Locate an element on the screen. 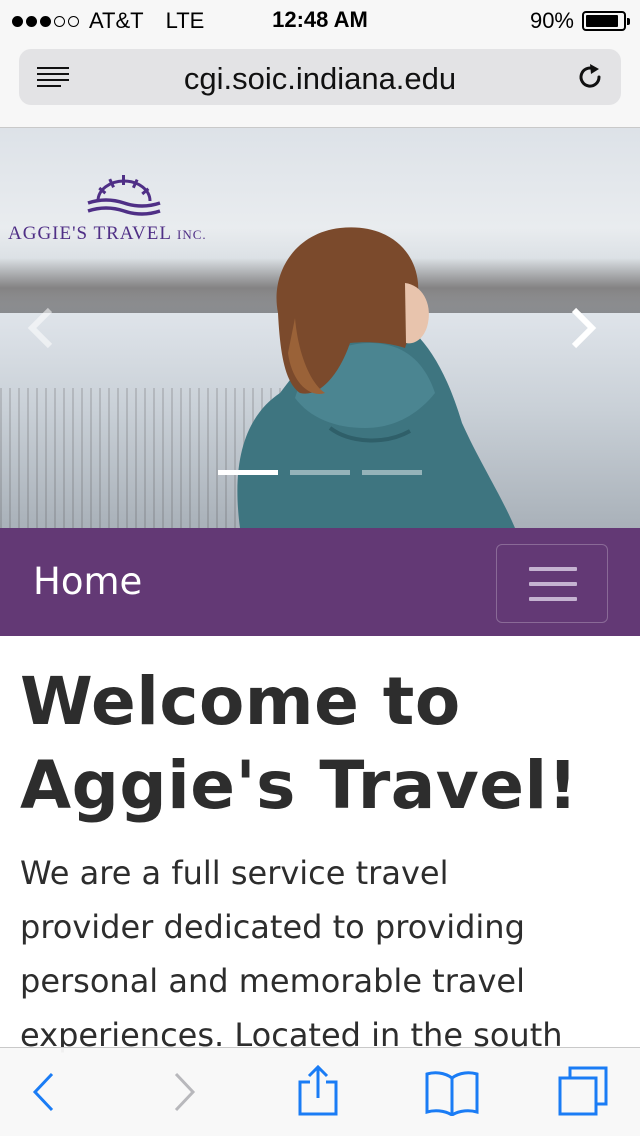 The height and width of the screenshot is (1136, 640). browser-toolbar is located at coordinates (320, 1091).